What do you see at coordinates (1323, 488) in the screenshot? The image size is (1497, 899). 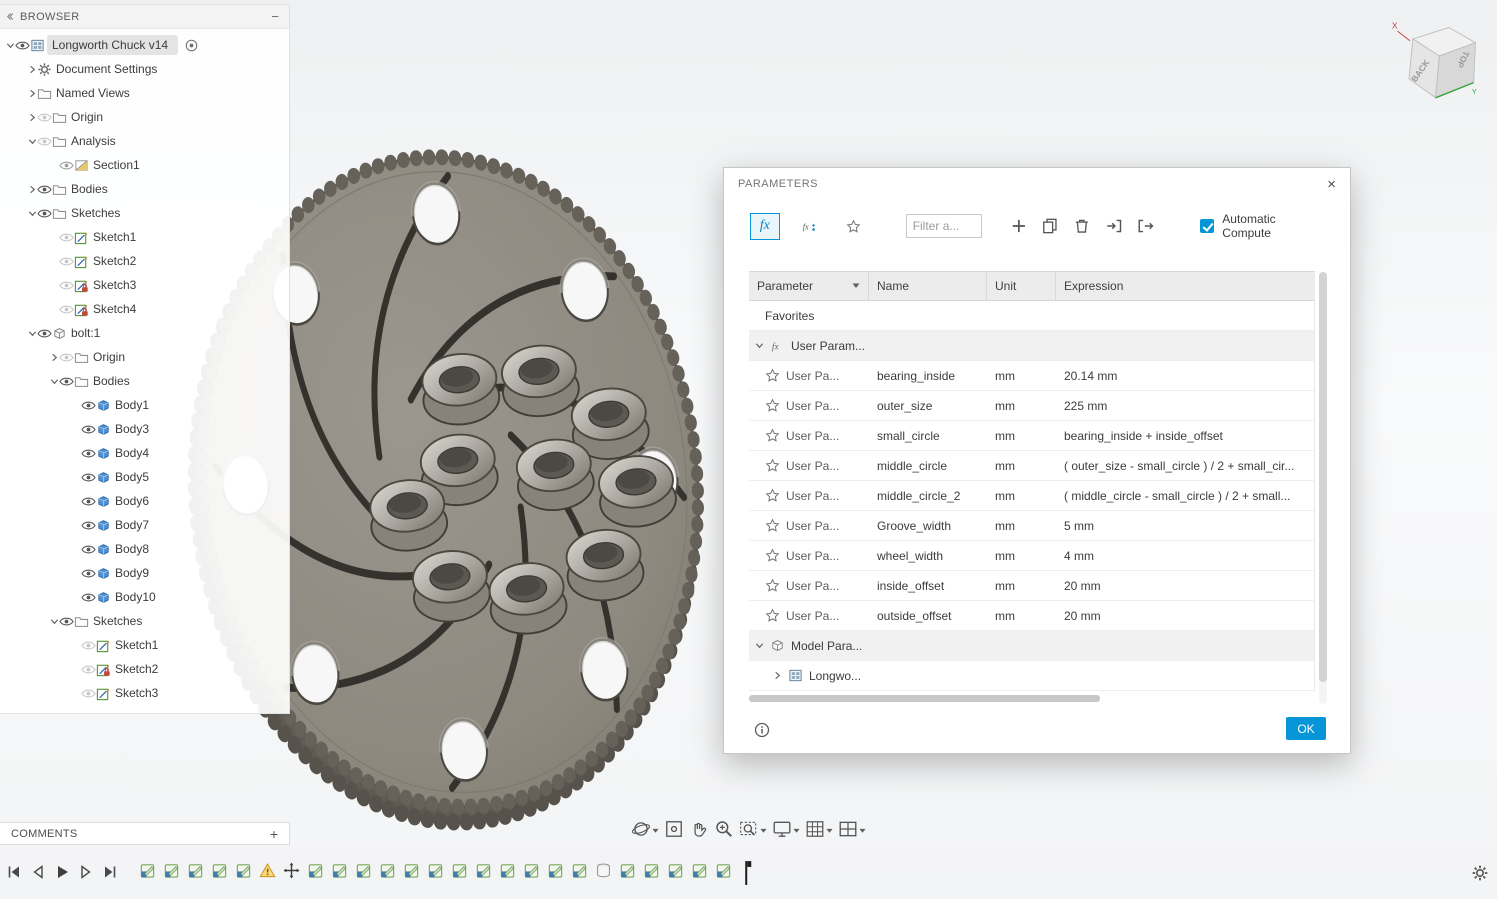 I see `vertical-scrollbar-track` at bounding box center [1323, 488].